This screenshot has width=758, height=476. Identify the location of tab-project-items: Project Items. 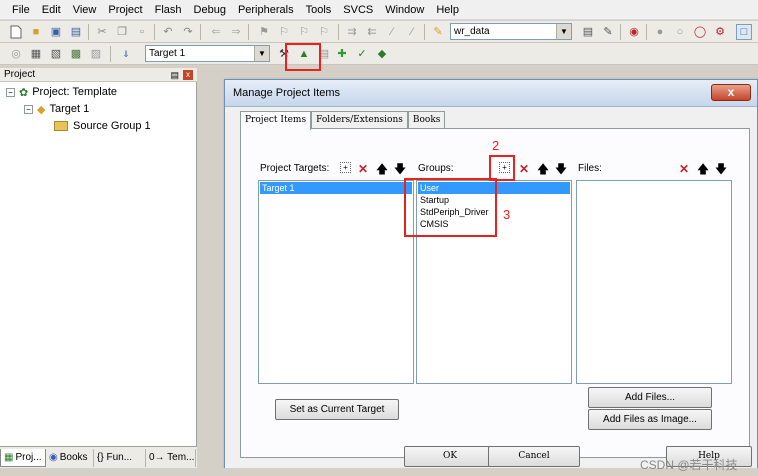
(276, 120).